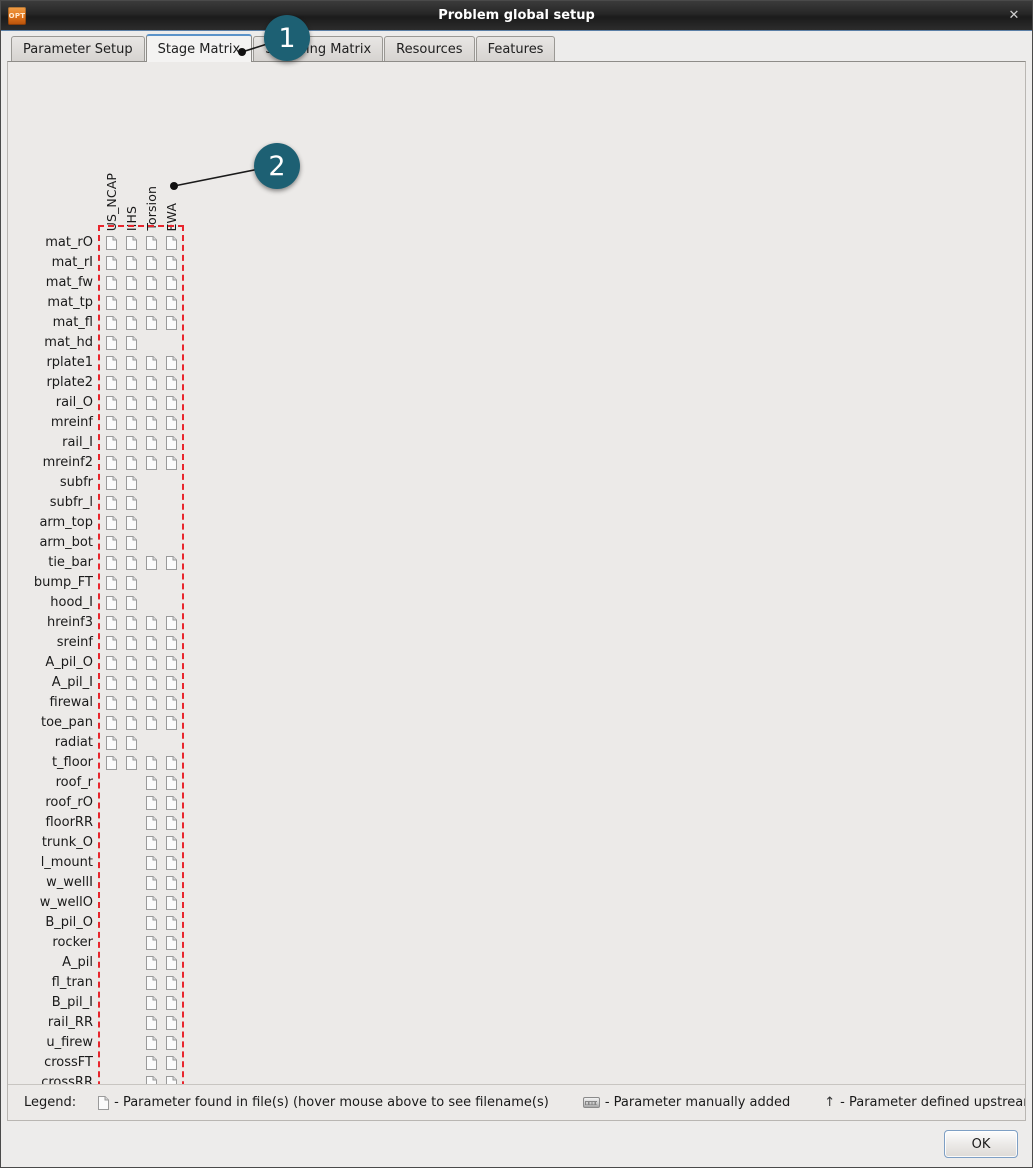 Image resolution: width=1033 pixels, height=1168 pixels. What do you see at coordinates (1014, 16) in the screenshot?
I see `close-icon: ✕` at bounding box center [1014, 16].